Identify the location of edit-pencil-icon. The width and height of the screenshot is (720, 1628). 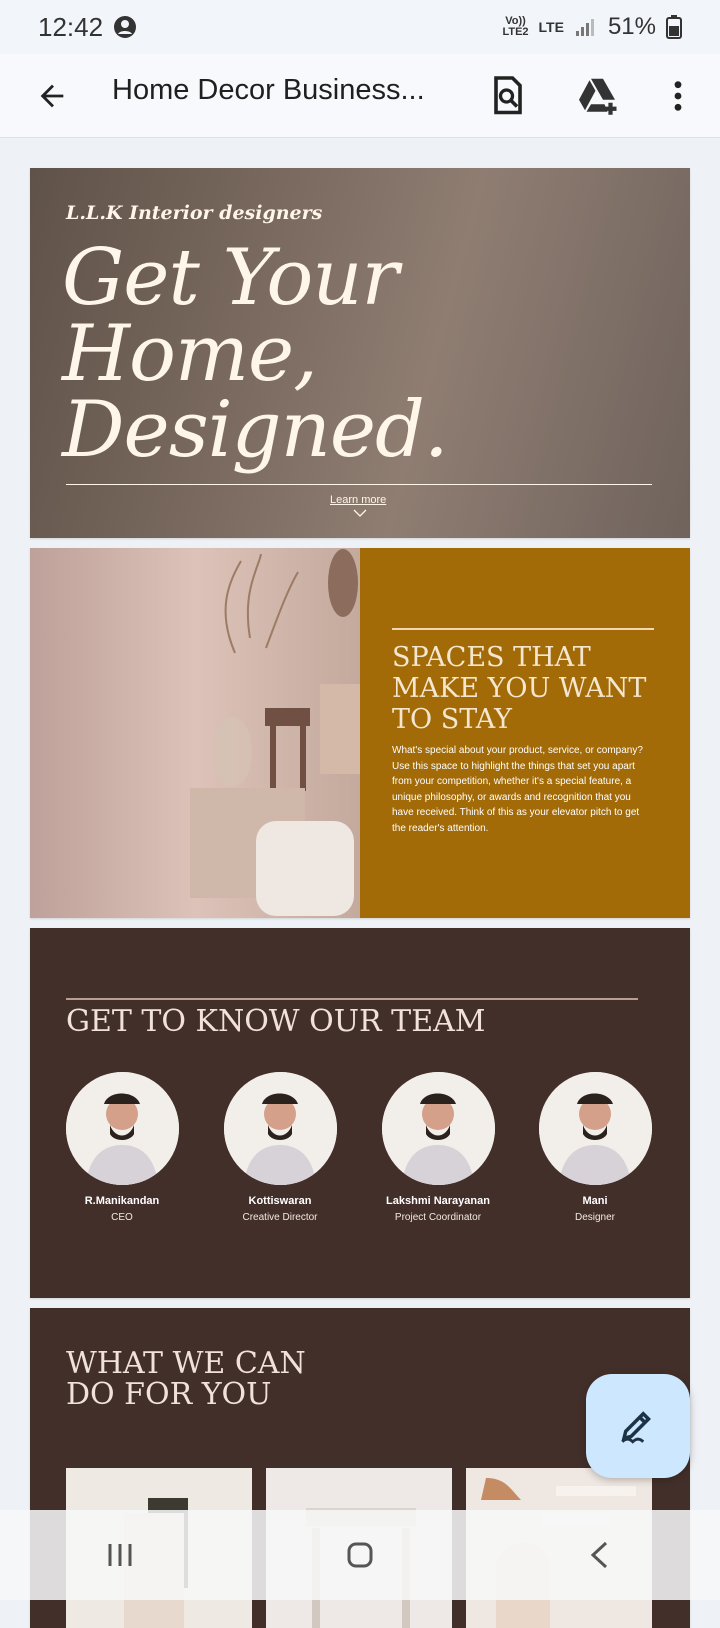
(636, 1427).